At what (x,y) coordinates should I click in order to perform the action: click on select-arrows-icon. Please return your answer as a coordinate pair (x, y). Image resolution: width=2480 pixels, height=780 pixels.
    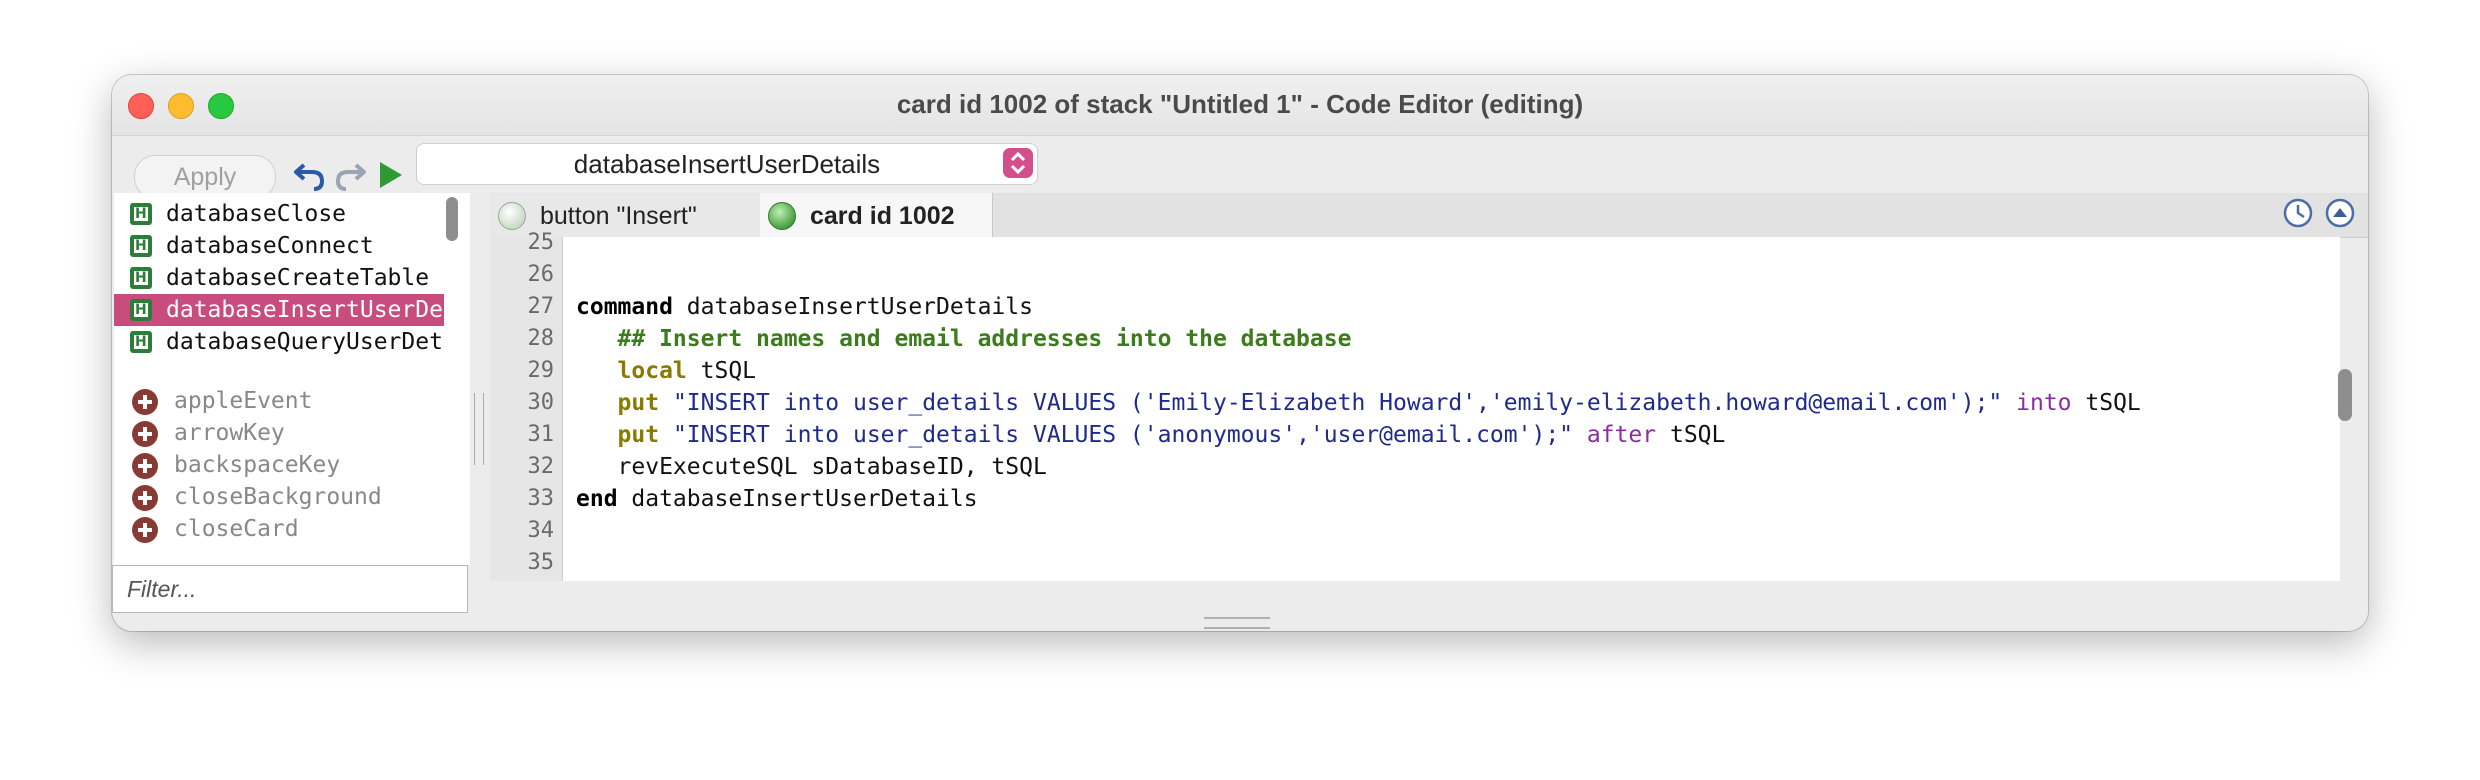
    Looking at the image, I should click on (1018, 163).